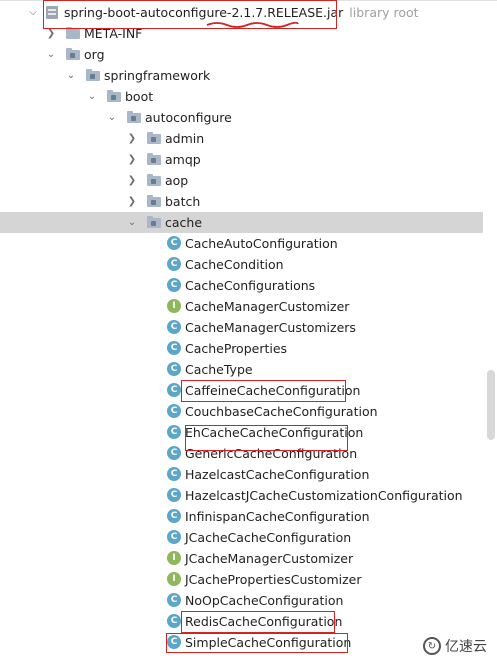  I want to click on tree-row-class: I CacheManagerCustomizer, so click(241, 306).